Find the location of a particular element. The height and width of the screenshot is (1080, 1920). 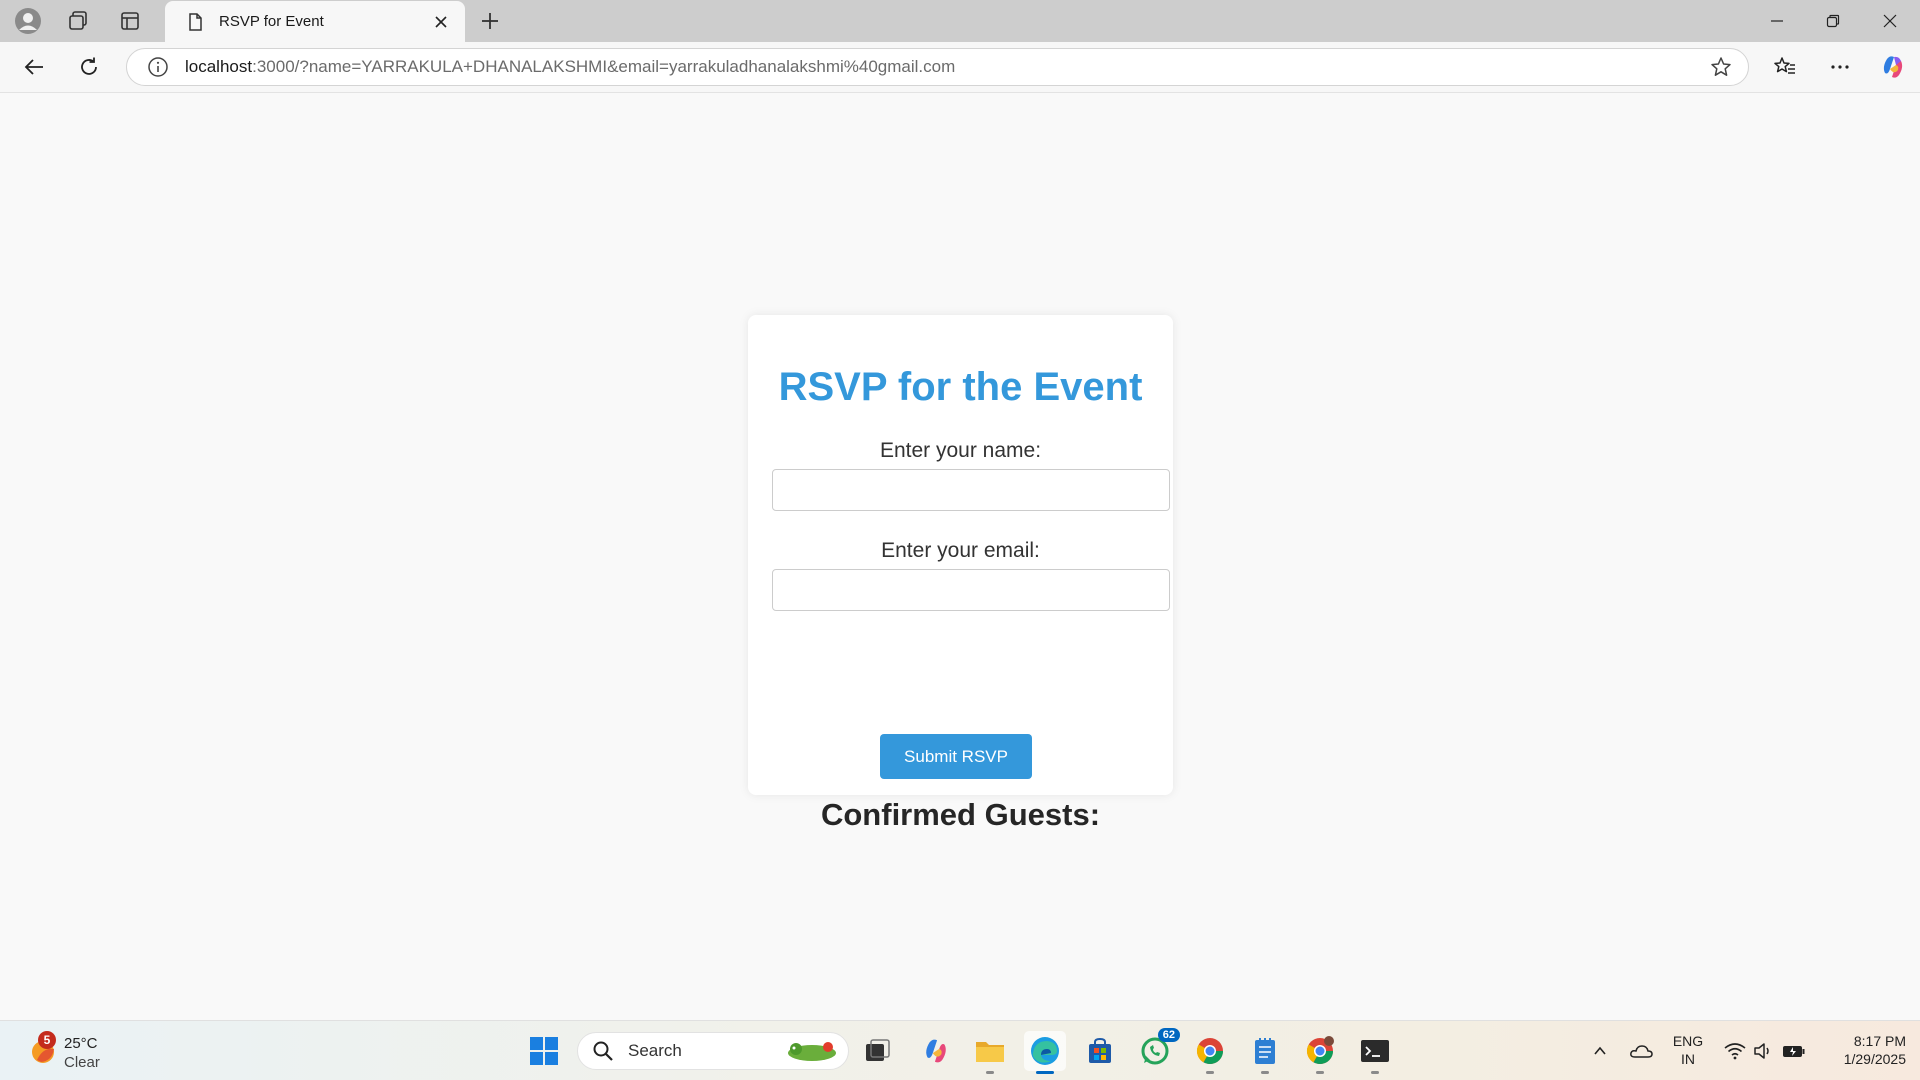

plus-icon is located at coordinates (490, 21).